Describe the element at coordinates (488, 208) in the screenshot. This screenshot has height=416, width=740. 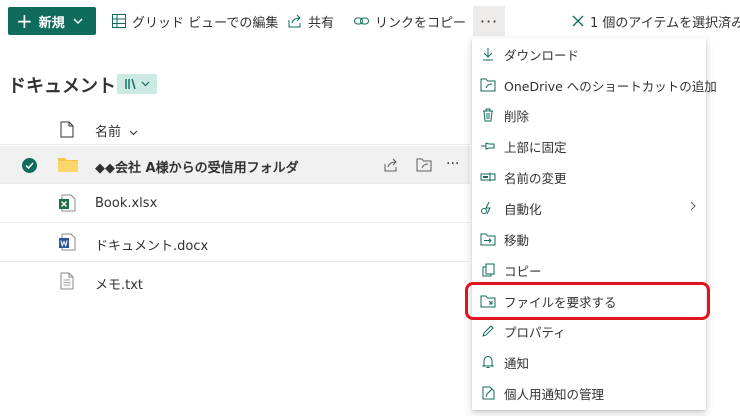
I see `automate-icon` at that location.